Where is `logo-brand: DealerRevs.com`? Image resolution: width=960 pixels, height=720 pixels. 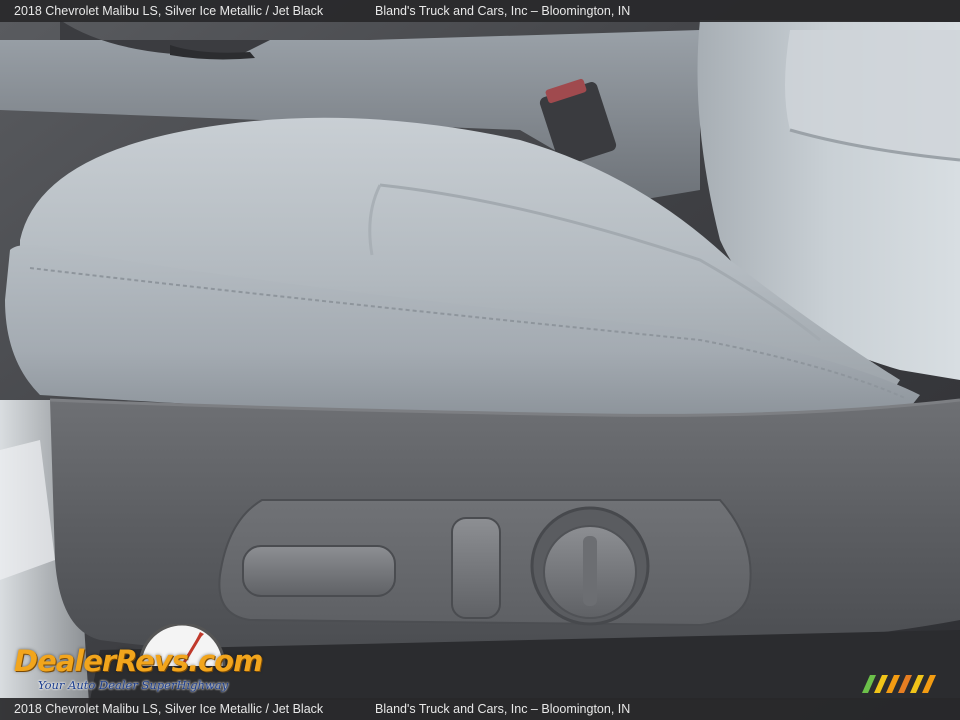 logo-brand: DealerRevs.com is located at coordinates (138, 661).